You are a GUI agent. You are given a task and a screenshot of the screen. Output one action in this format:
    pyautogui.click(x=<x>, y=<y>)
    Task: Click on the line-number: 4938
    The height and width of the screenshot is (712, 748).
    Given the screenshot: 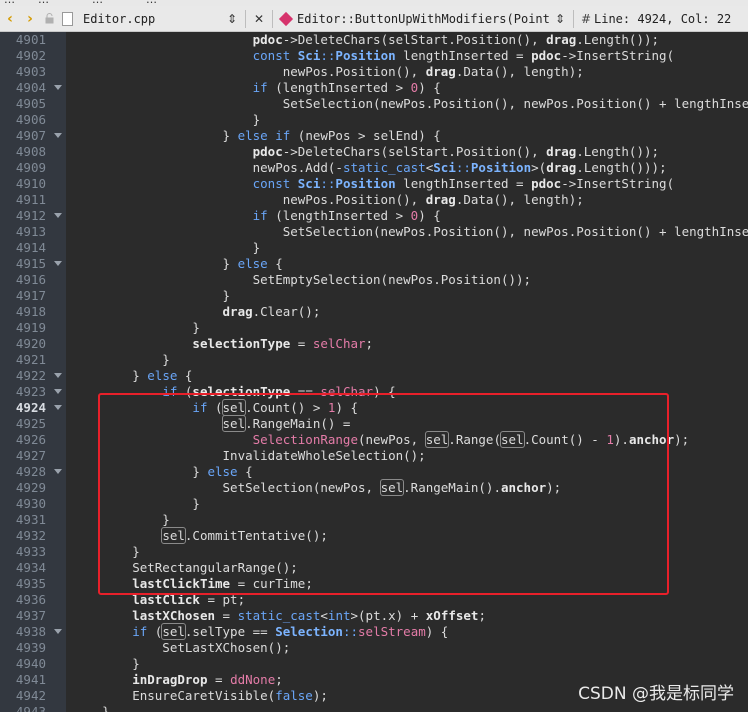 What is the action you would take?
    pyautogui.click(x=30, y=631)
    